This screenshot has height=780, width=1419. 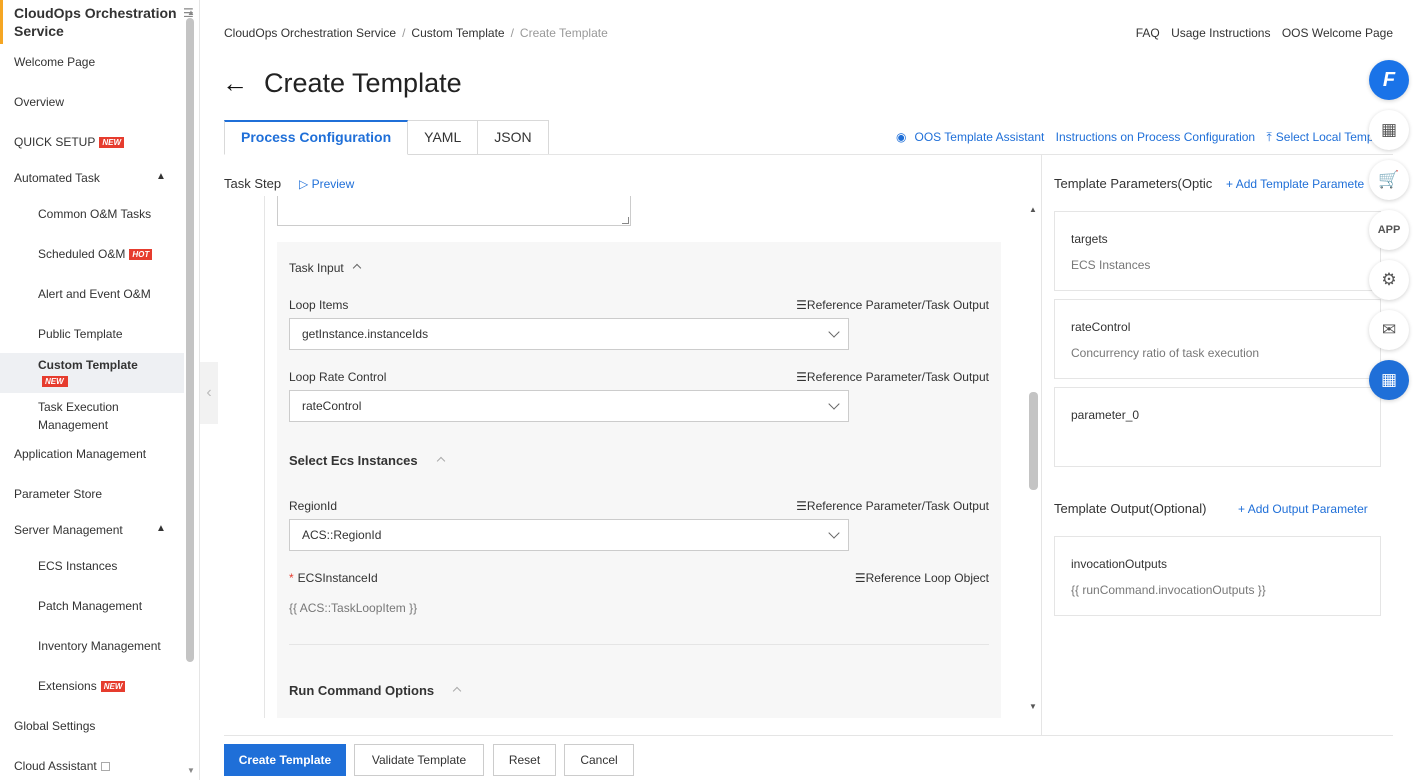 I want to click on add-template-parameter-link: + Add Template Paramete, so click(x=1295, y=184).